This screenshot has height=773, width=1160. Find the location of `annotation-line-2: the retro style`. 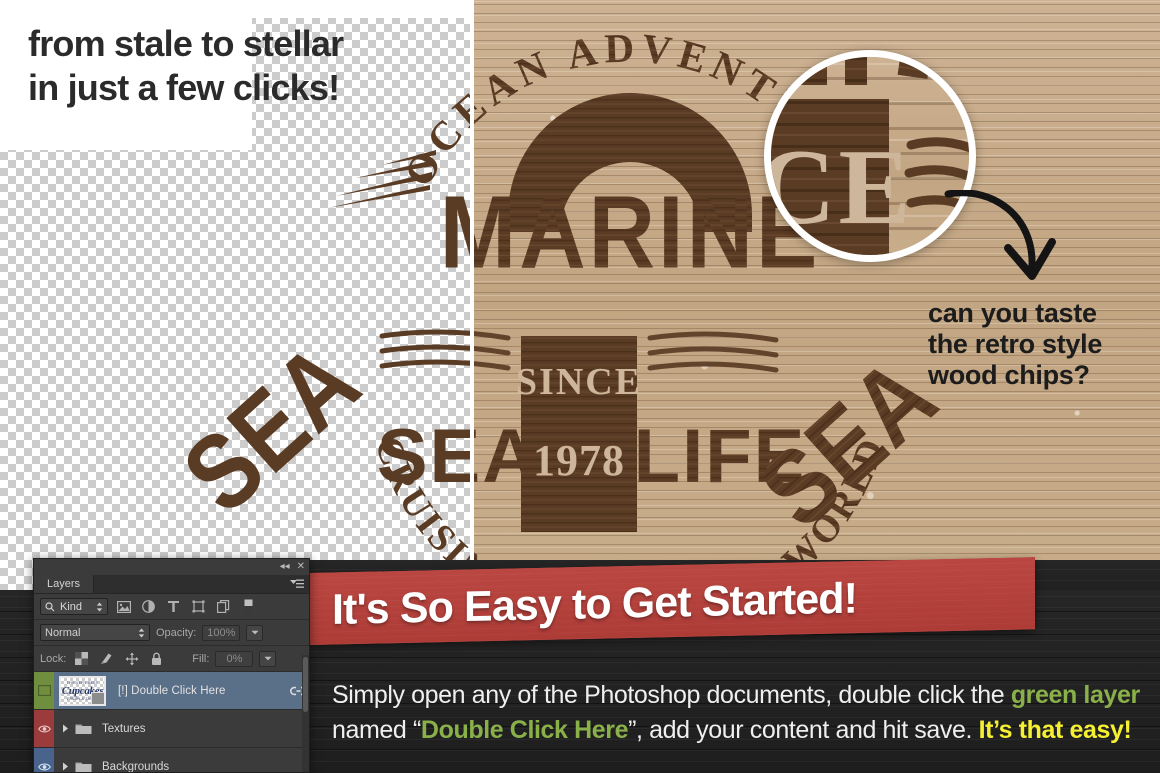

annotation-line-2: the retro style is located at coordinates (1015, 344).